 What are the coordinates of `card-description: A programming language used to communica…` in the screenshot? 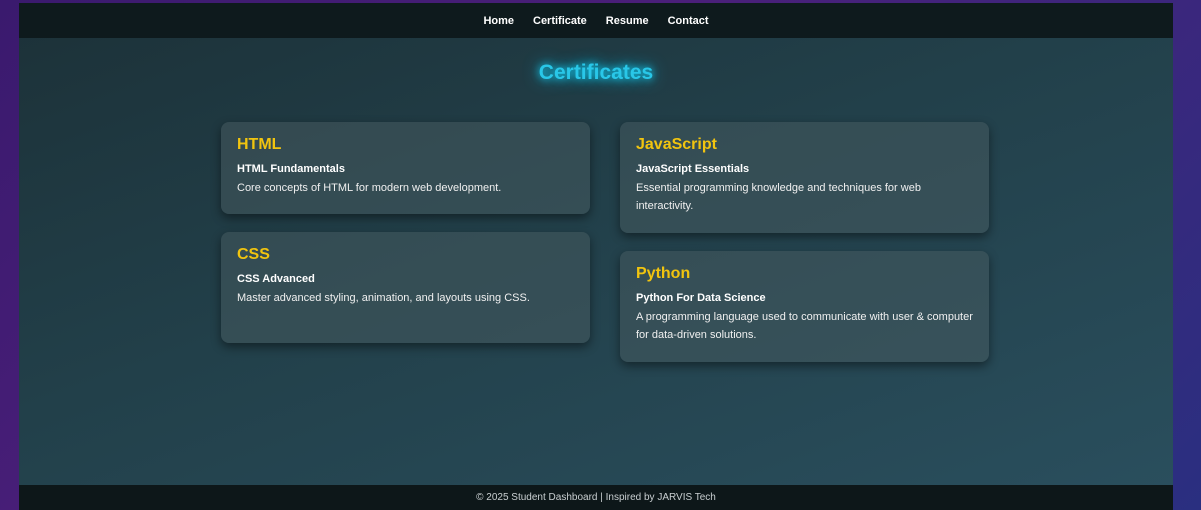 It's located at (804, 326).